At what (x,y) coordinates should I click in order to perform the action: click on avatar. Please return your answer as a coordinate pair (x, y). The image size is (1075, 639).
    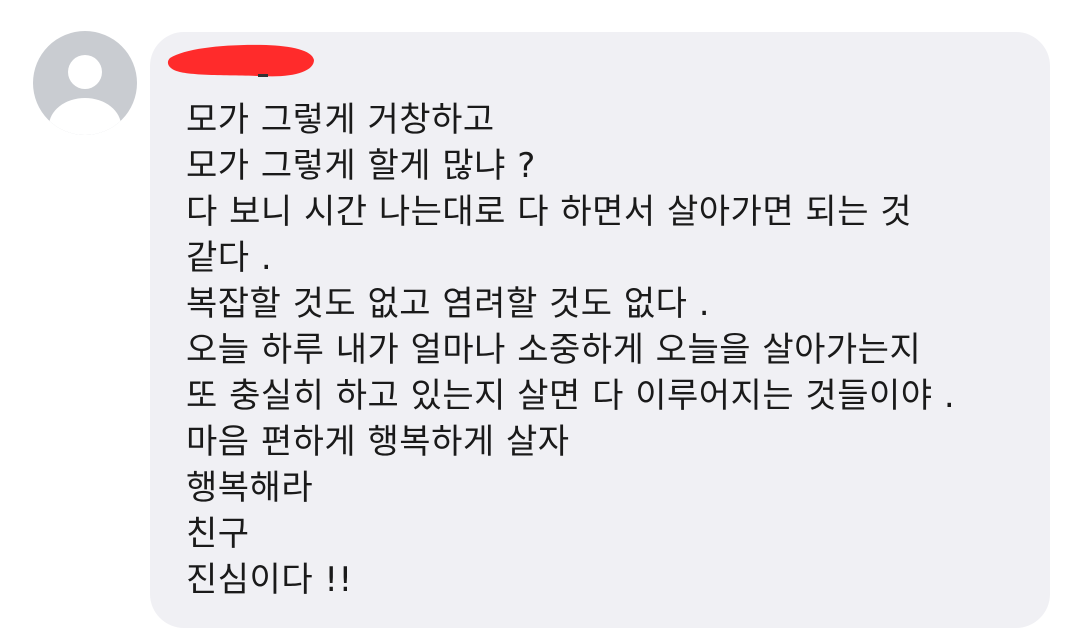
    Looking at the image, I should click on (85, 83).